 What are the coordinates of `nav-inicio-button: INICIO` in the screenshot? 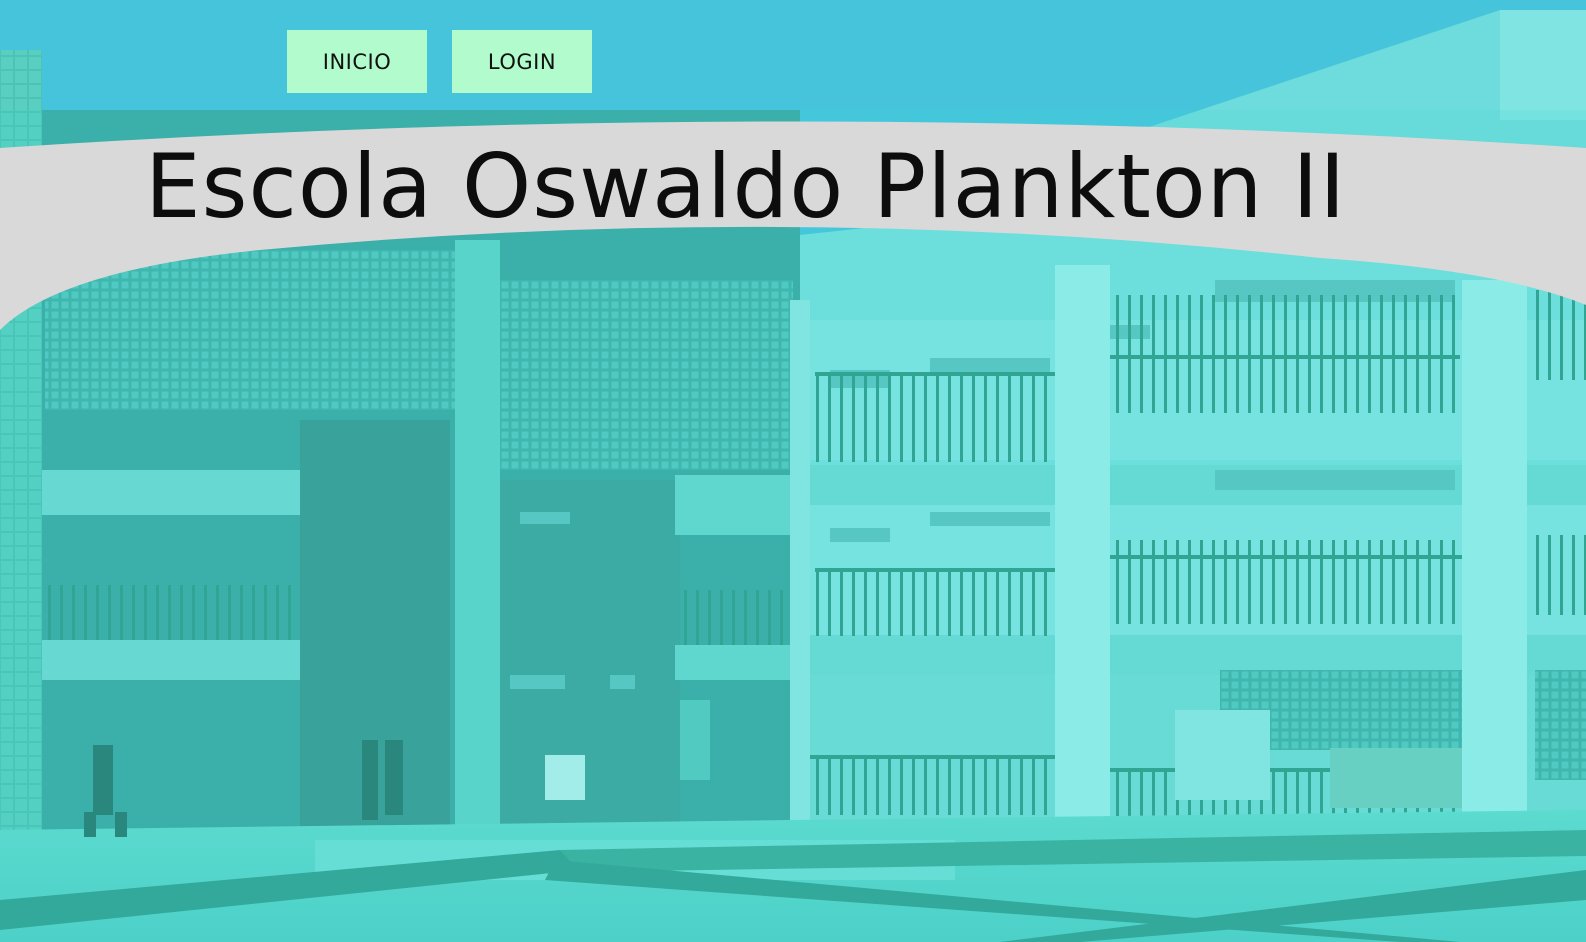 It's located at (357, 61).